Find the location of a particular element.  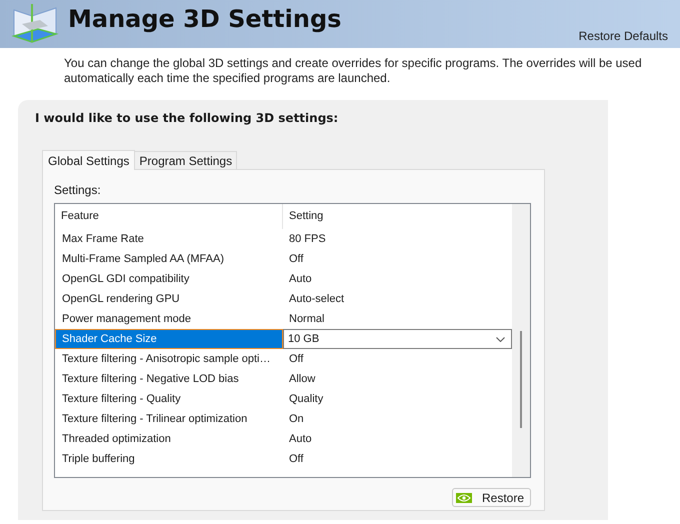

restore-defaults-link: Restore Defaults is located at coordinates (623, 36).